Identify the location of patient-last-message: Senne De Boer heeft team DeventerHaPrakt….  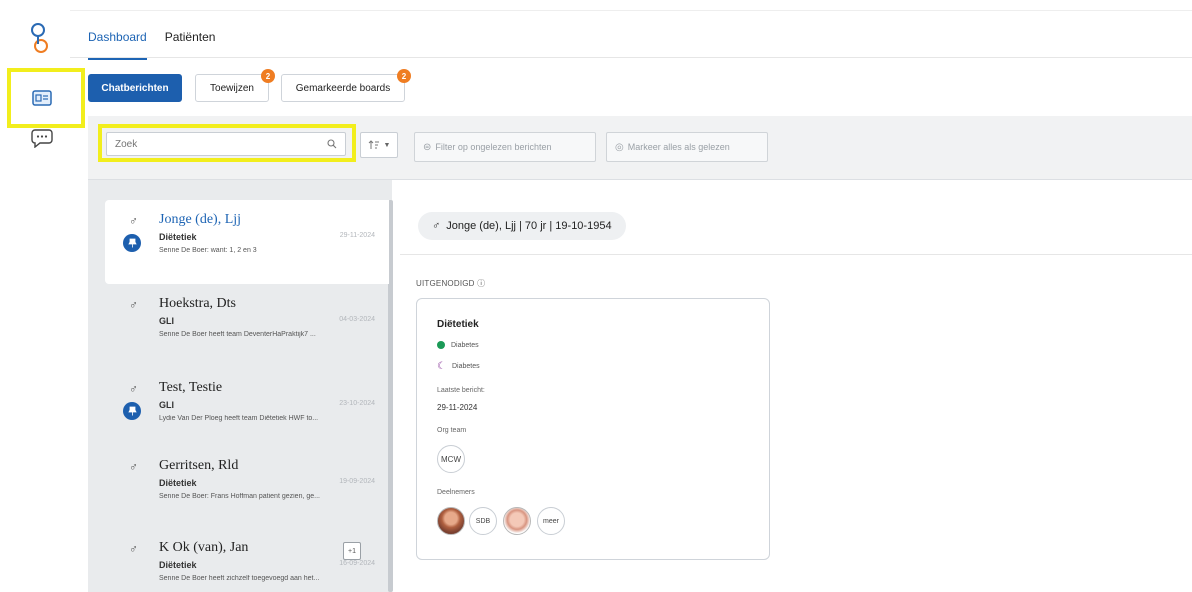
(237, 334).